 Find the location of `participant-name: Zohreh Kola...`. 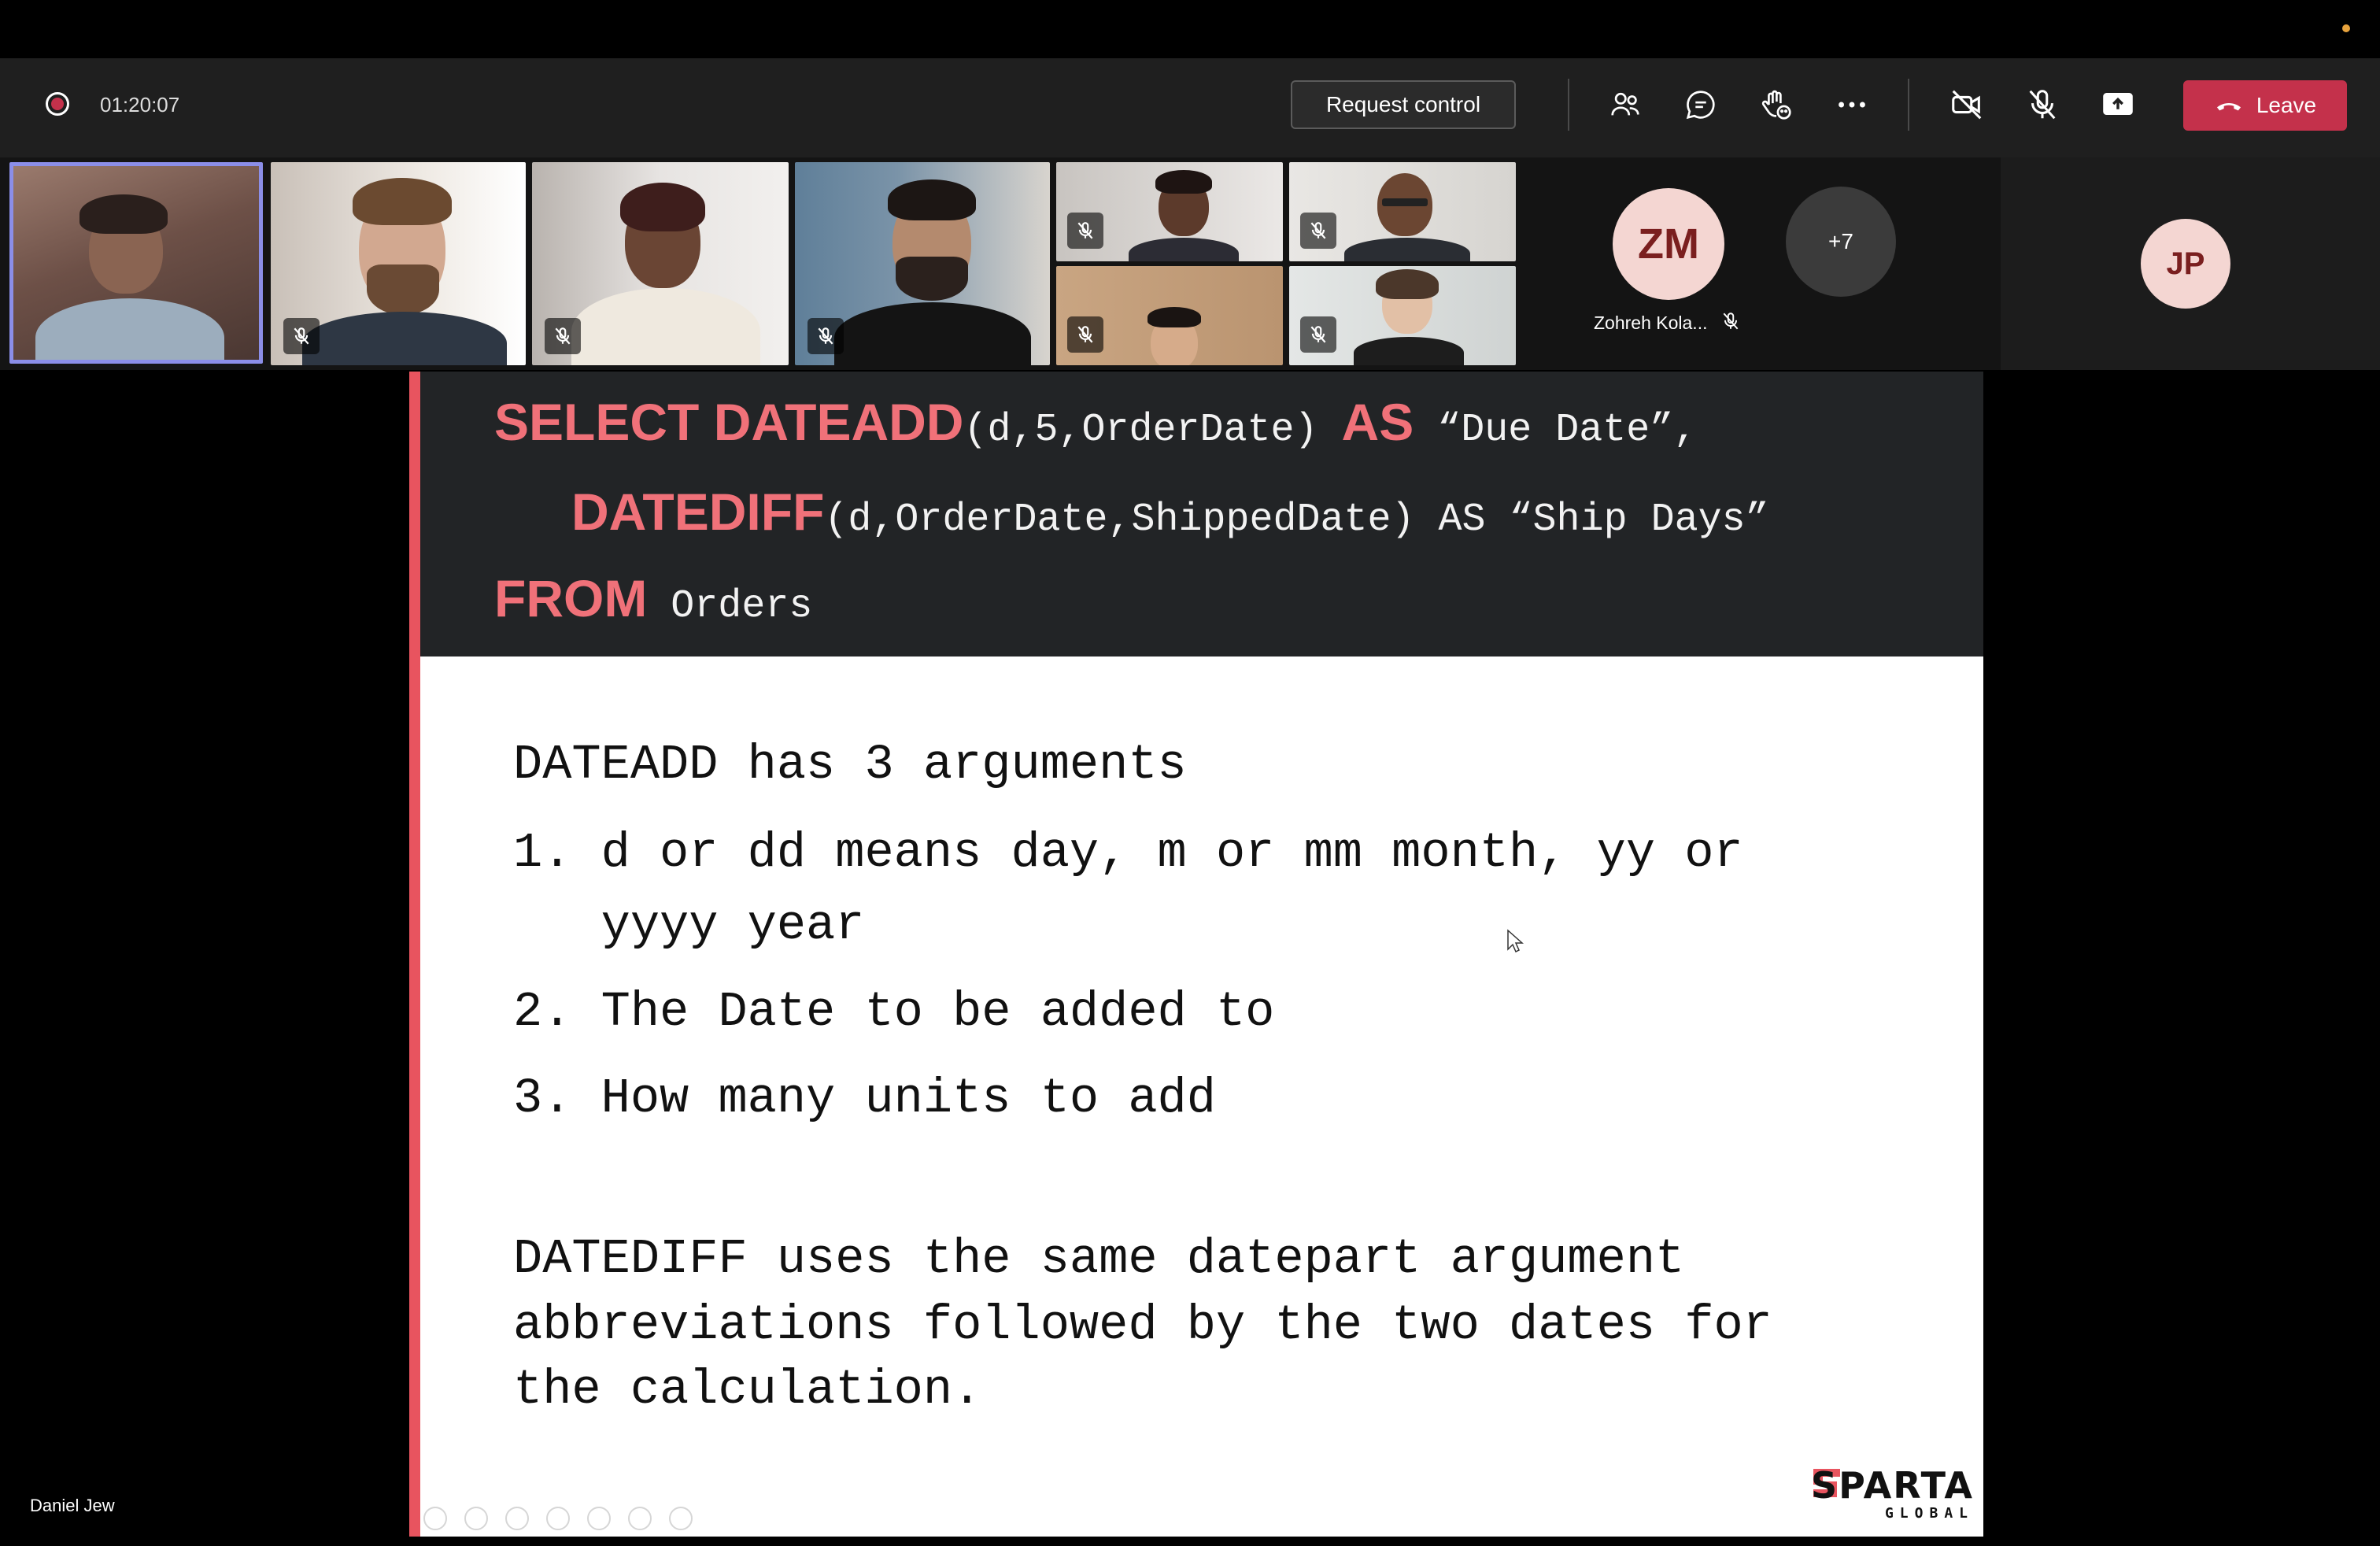

participant-name: Zohreh Kola... is located at coordinates (1651, 323).